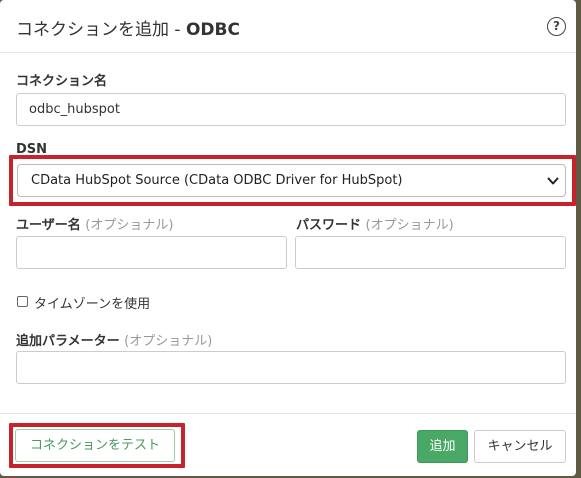 The width and height of the screenshot is (581, 478). What do you see at coordinates (98, 30) in the screenshot?
I see `dialog-title-main: コネクションを追加 -` at bounding box center [98, 30].